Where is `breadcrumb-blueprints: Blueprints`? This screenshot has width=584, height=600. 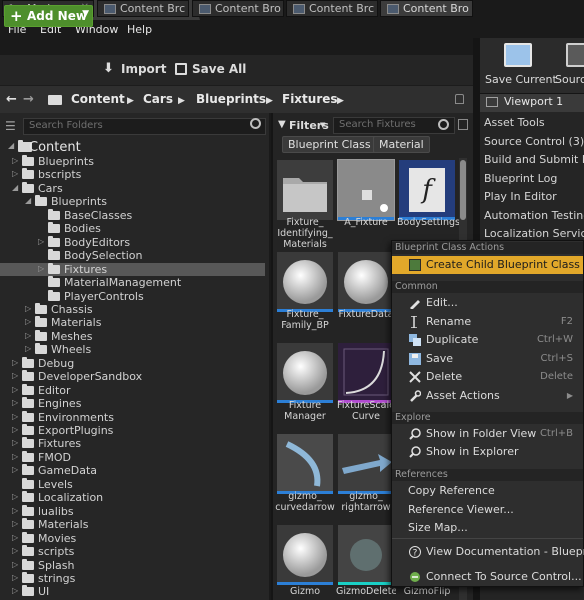 breadcrumb-blueprints: Blueprints is located at coordinates (231, 99).